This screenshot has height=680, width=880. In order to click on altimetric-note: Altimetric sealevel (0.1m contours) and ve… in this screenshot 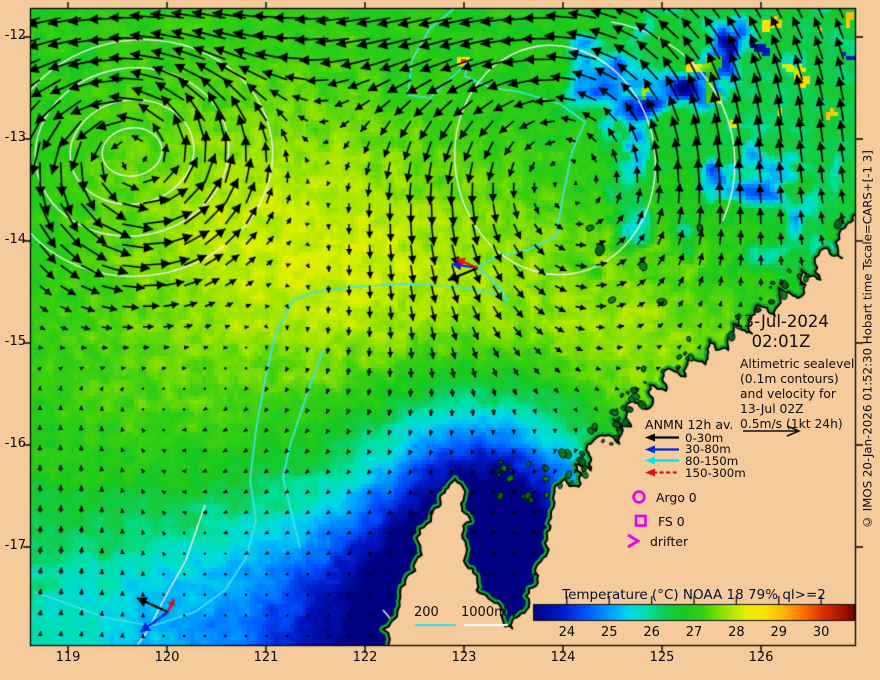, I will do `click(797, 394)`.